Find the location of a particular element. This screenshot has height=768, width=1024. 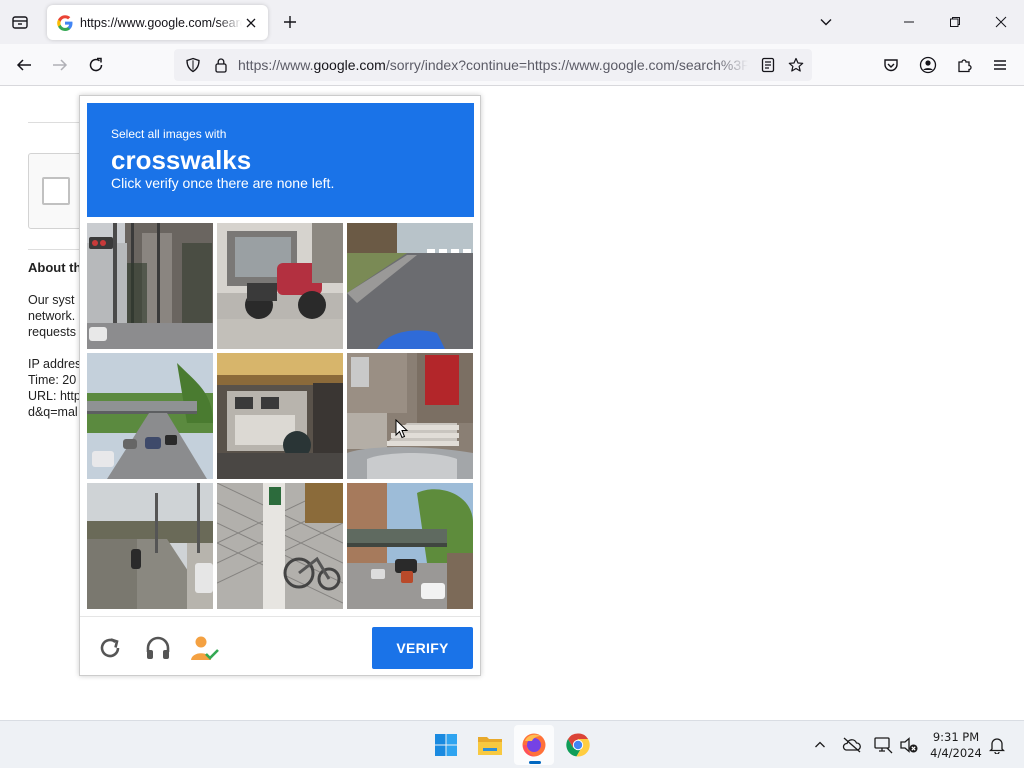

chrome-icon is located at coordinates (578, 745).